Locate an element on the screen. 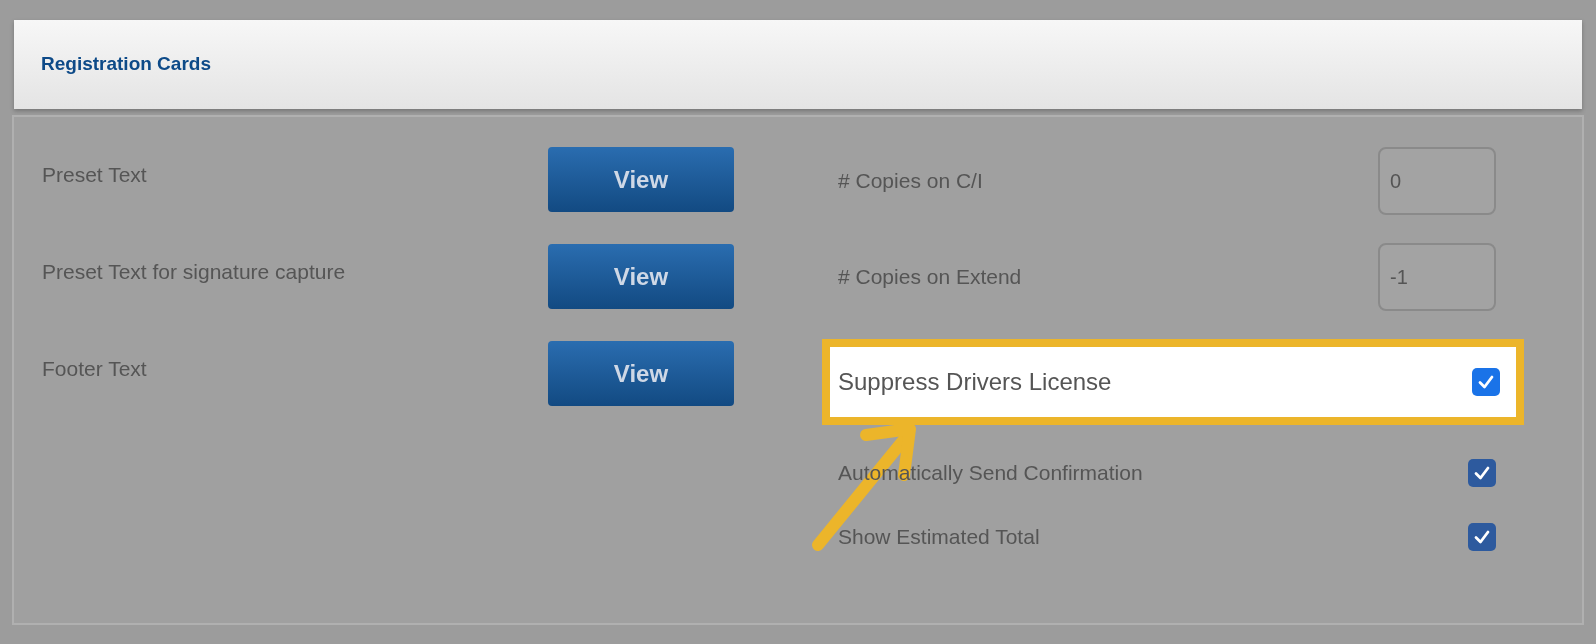 This screenshot has height=644, width=1596. setting-label: # Copies on C/I is located at coordinates (910, 181).